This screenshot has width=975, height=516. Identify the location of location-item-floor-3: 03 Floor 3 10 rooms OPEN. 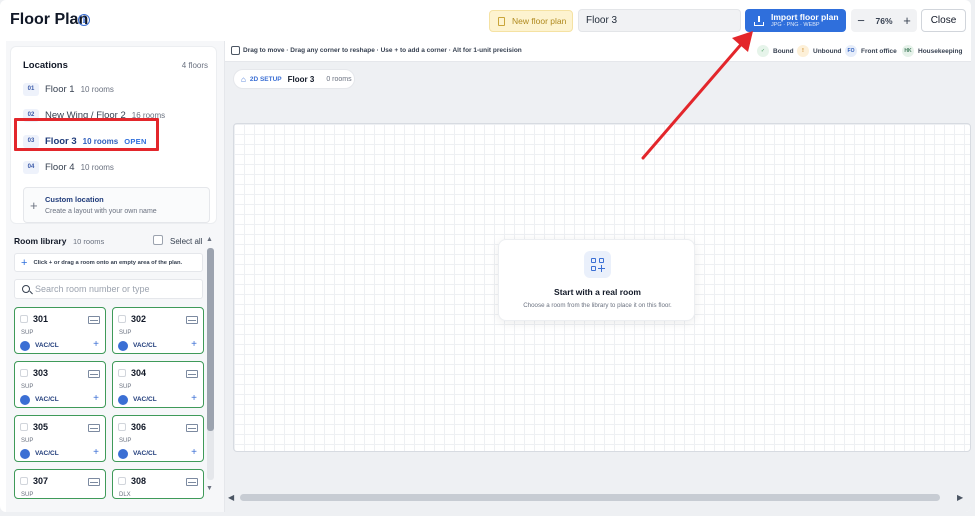
(85, 141).